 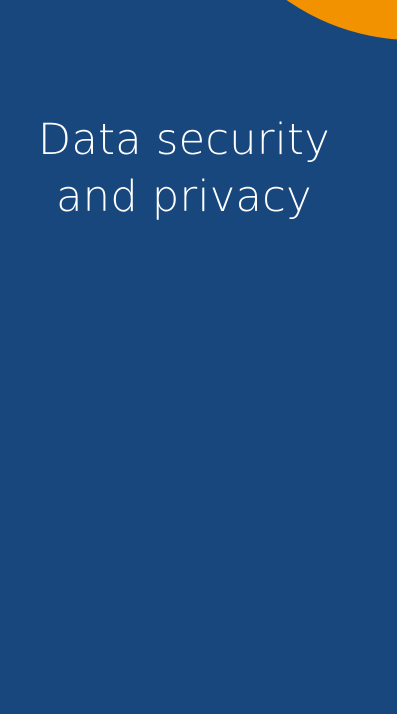 I want to click on orange-quarter-circle-shape, so click(x=295, y=20).